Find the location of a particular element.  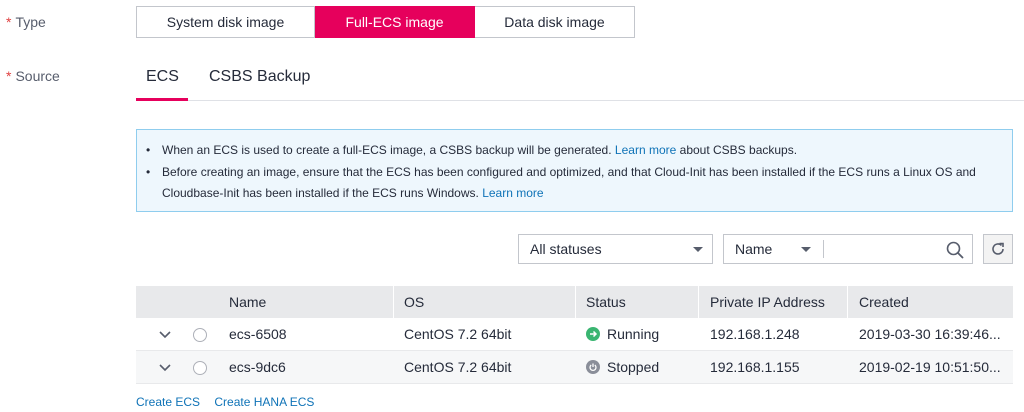

type-label: * Type is located at coordinates (26, 22).